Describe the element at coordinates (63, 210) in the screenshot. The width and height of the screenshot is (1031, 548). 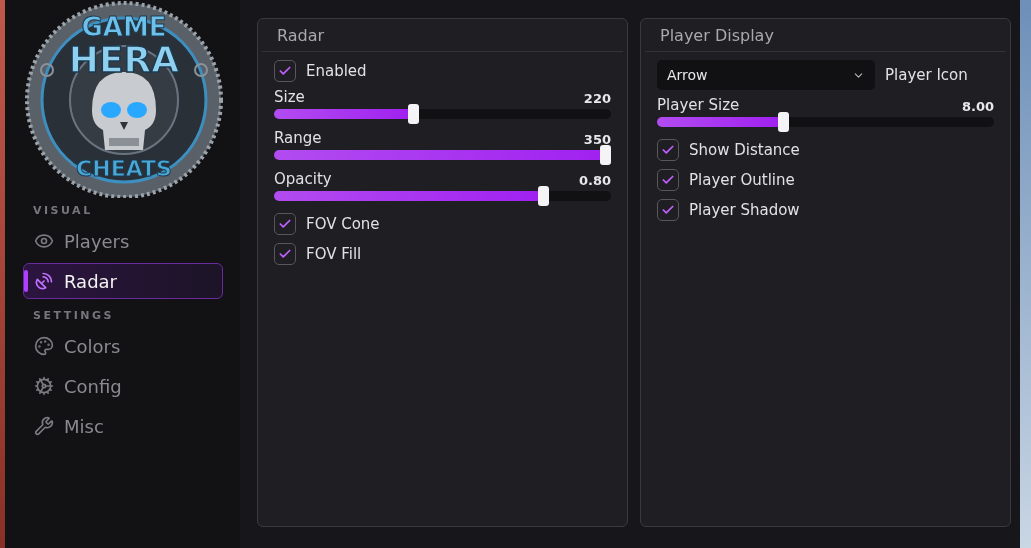
I see `section-title: VISUAL` at that location.